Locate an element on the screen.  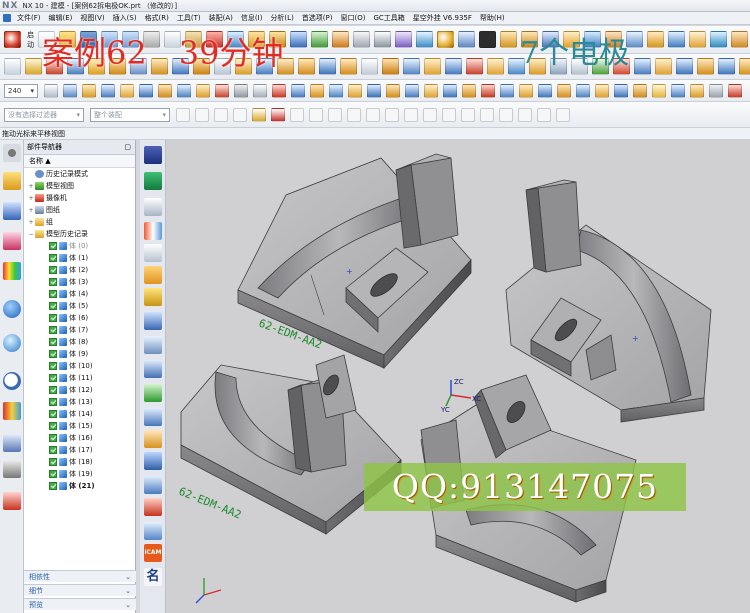
angle-icon is located at coordinates (450, 90).